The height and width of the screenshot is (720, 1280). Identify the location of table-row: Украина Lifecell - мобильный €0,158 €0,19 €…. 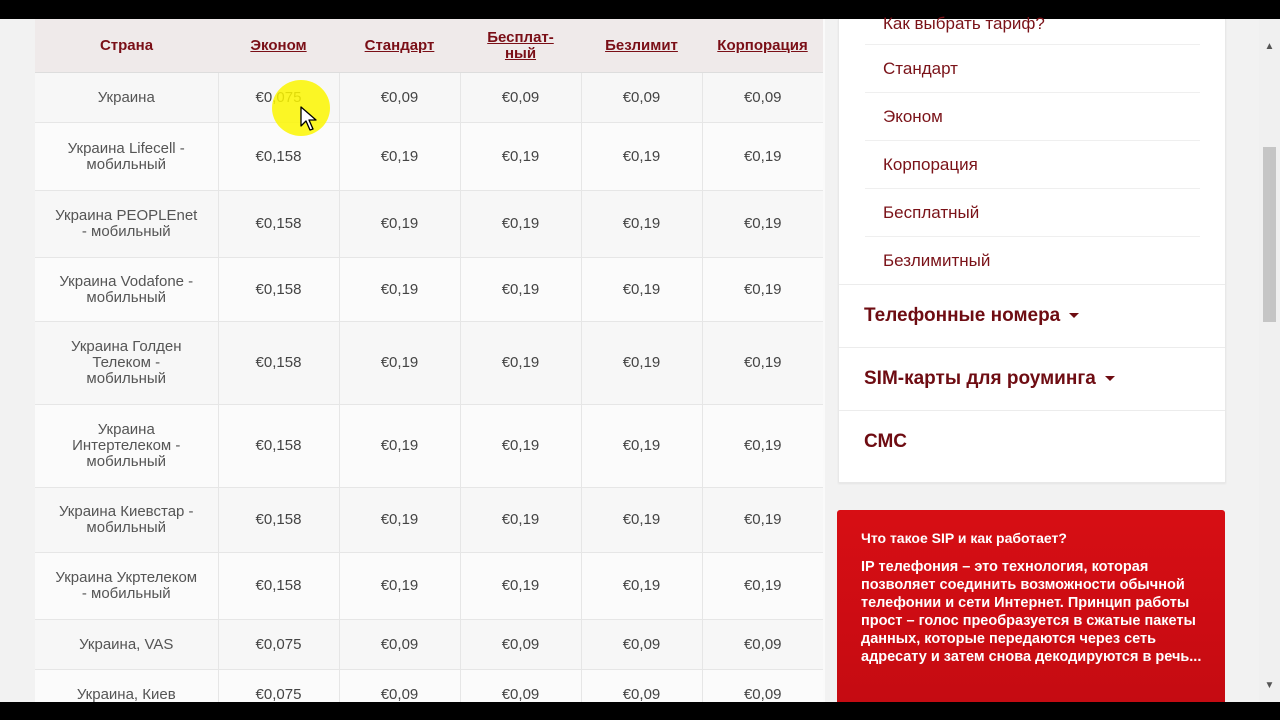
(429, 156).